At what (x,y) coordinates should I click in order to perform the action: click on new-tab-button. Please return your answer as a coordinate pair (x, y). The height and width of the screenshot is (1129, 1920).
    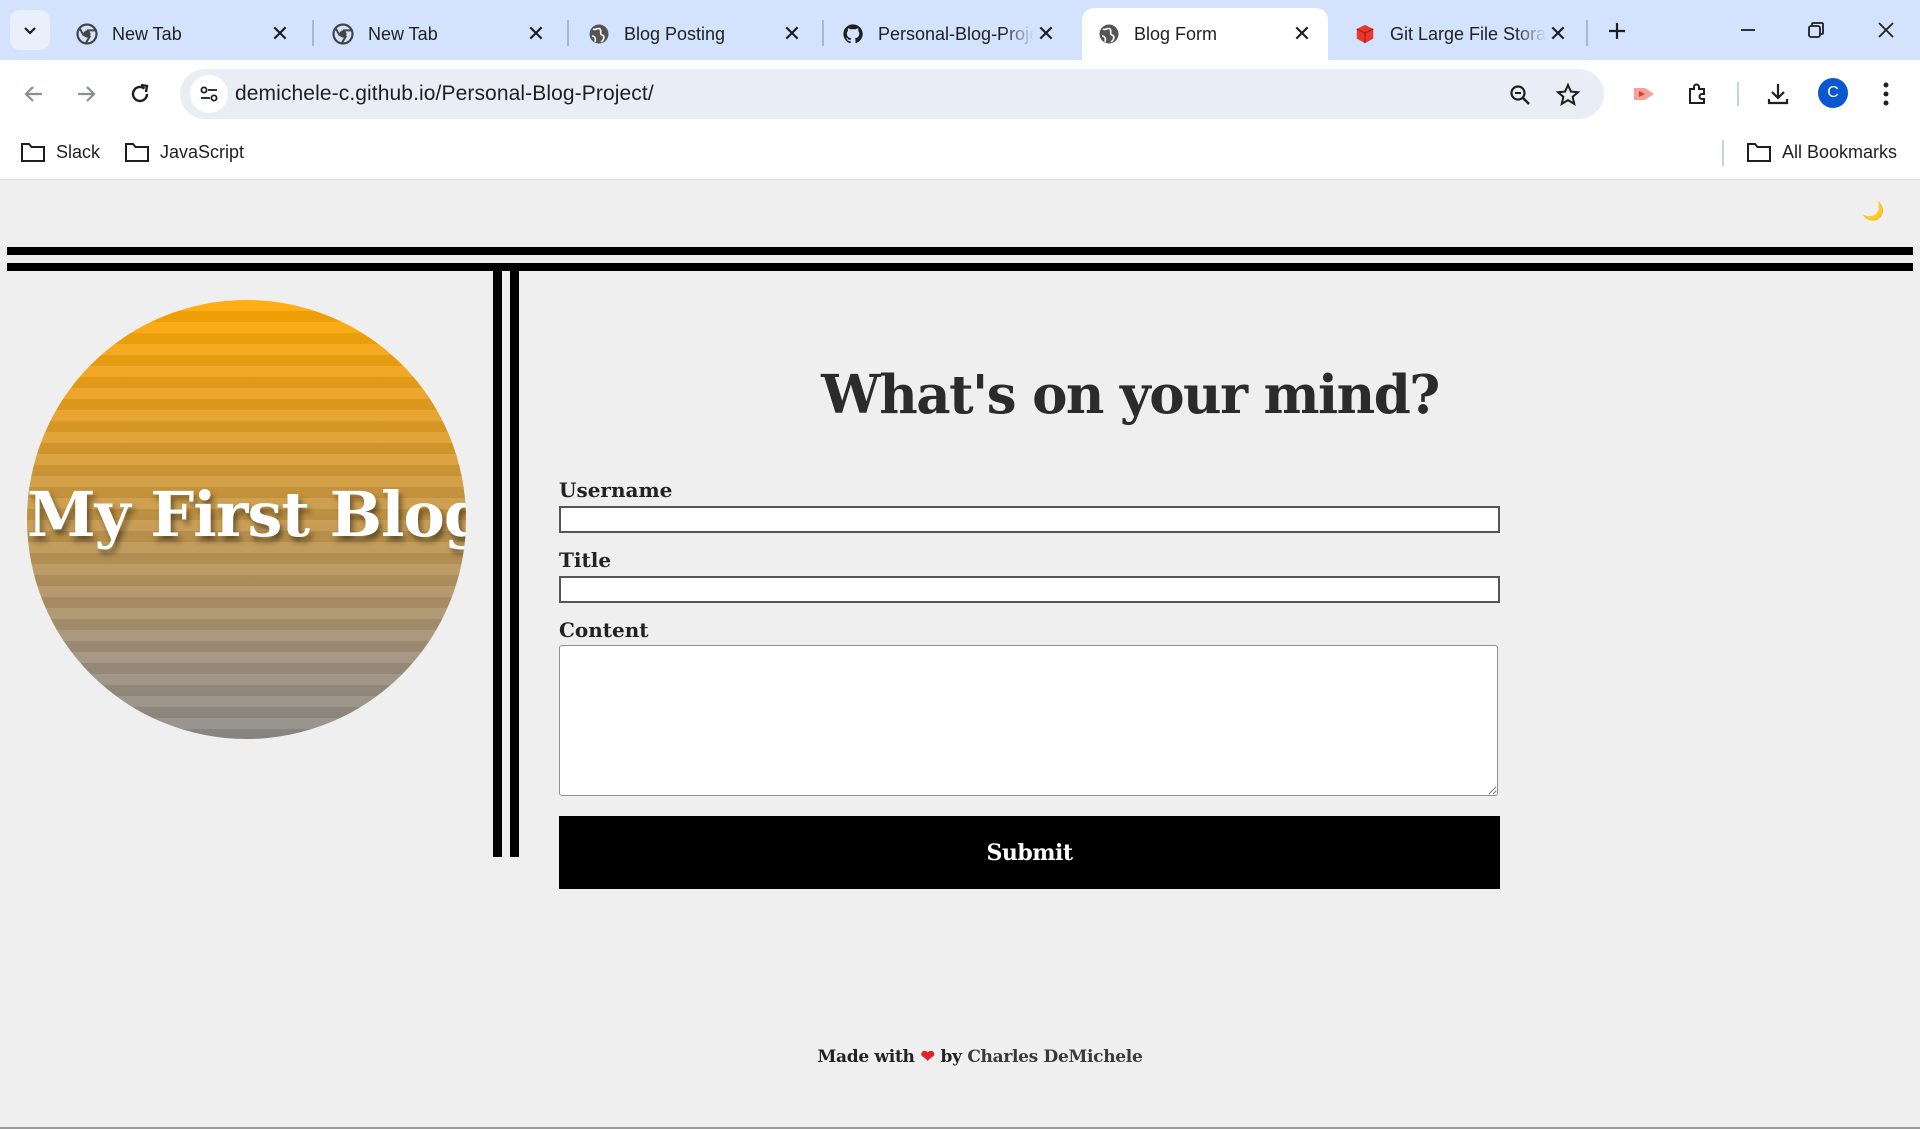
    Looking at the image, I should click on (1617, 31).